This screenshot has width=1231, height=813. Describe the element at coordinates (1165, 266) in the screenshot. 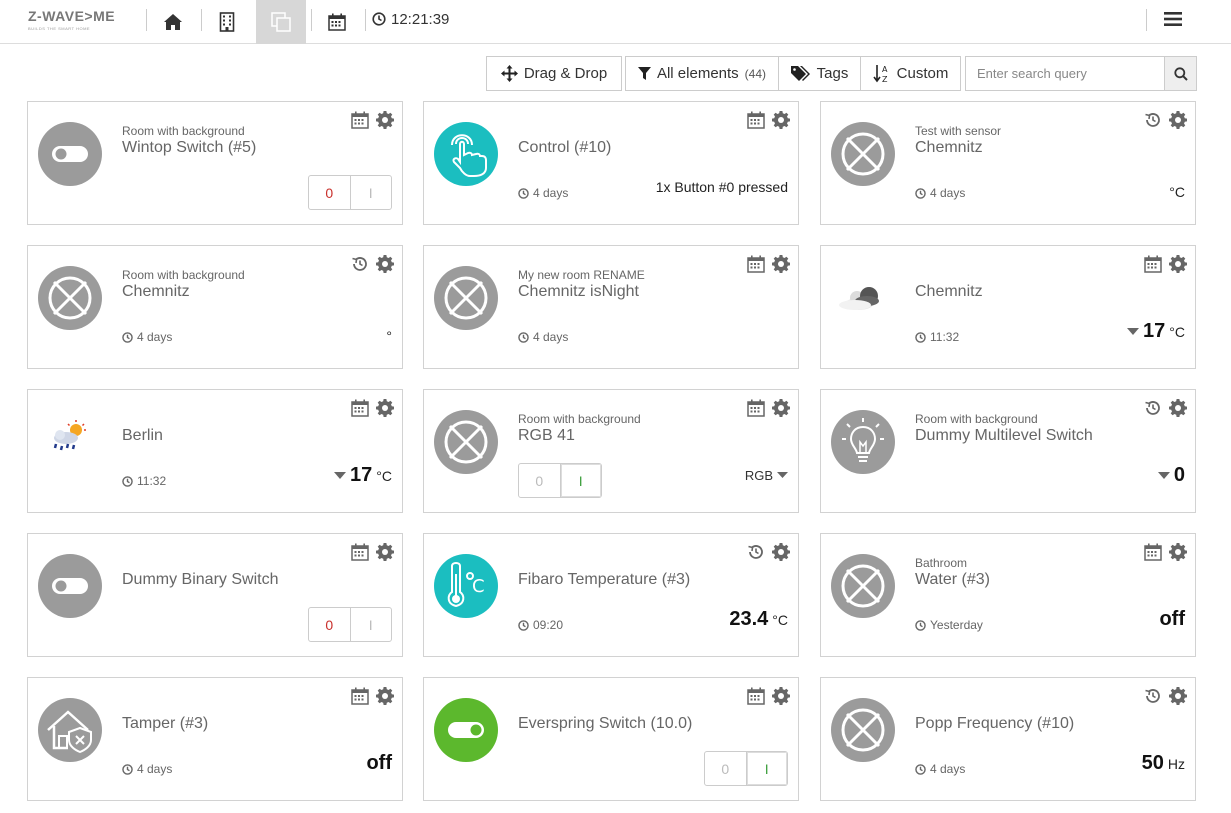

I see `card-actions` at that location.